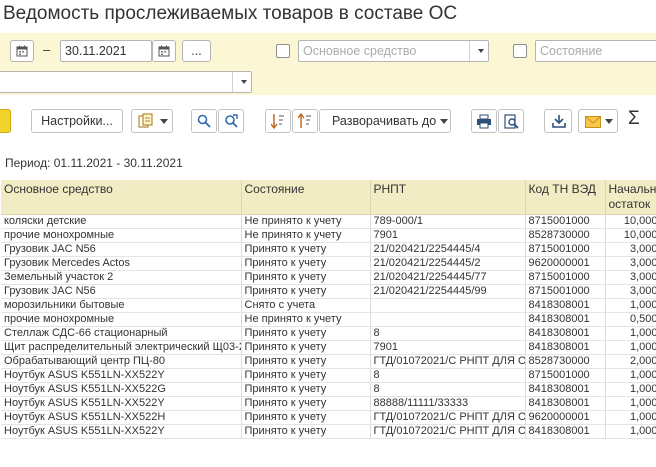  Describe the element at coordinates (448, 221) in the screenshot. I see `cell-rnpt: 789-000/1` at that location.